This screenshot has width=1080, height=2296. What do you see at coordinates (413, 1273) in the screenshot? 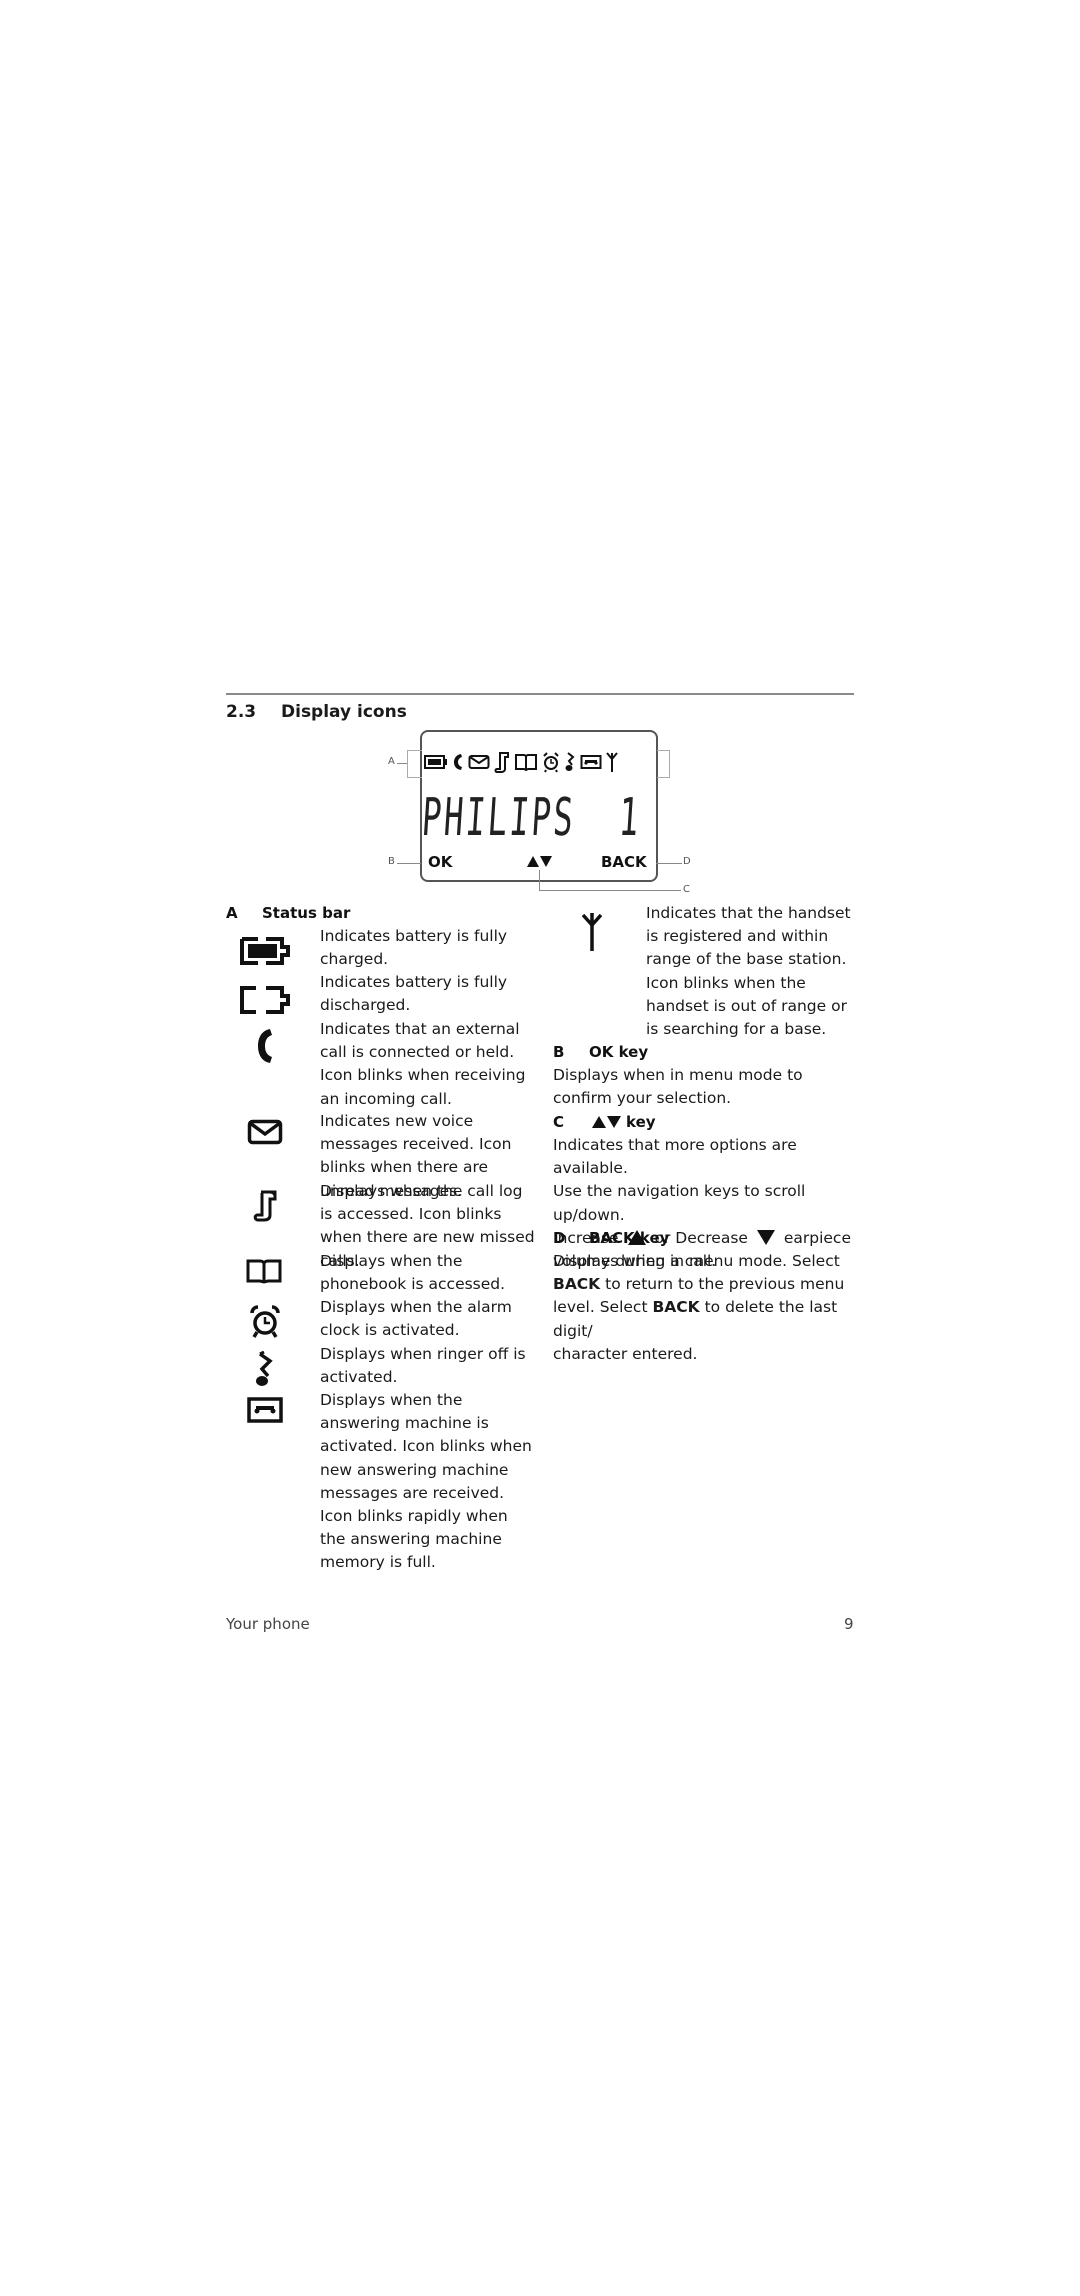
I see `status-item-text: Displays when the phonebook is accessed.` at bounding box center [413, 1273].